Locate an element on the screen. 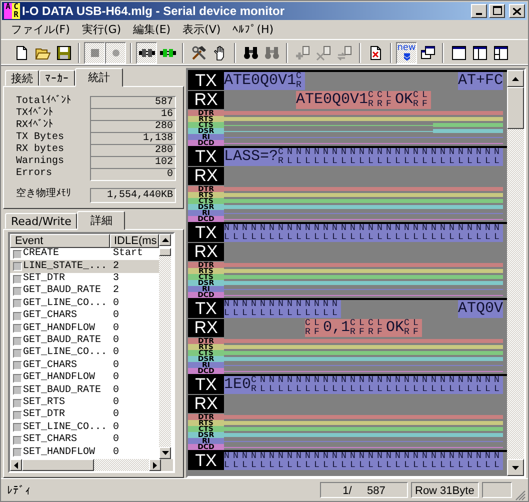 This screenshot has height=502, width=529. table-row: CREATE Start is located at coordinates (84, 254).